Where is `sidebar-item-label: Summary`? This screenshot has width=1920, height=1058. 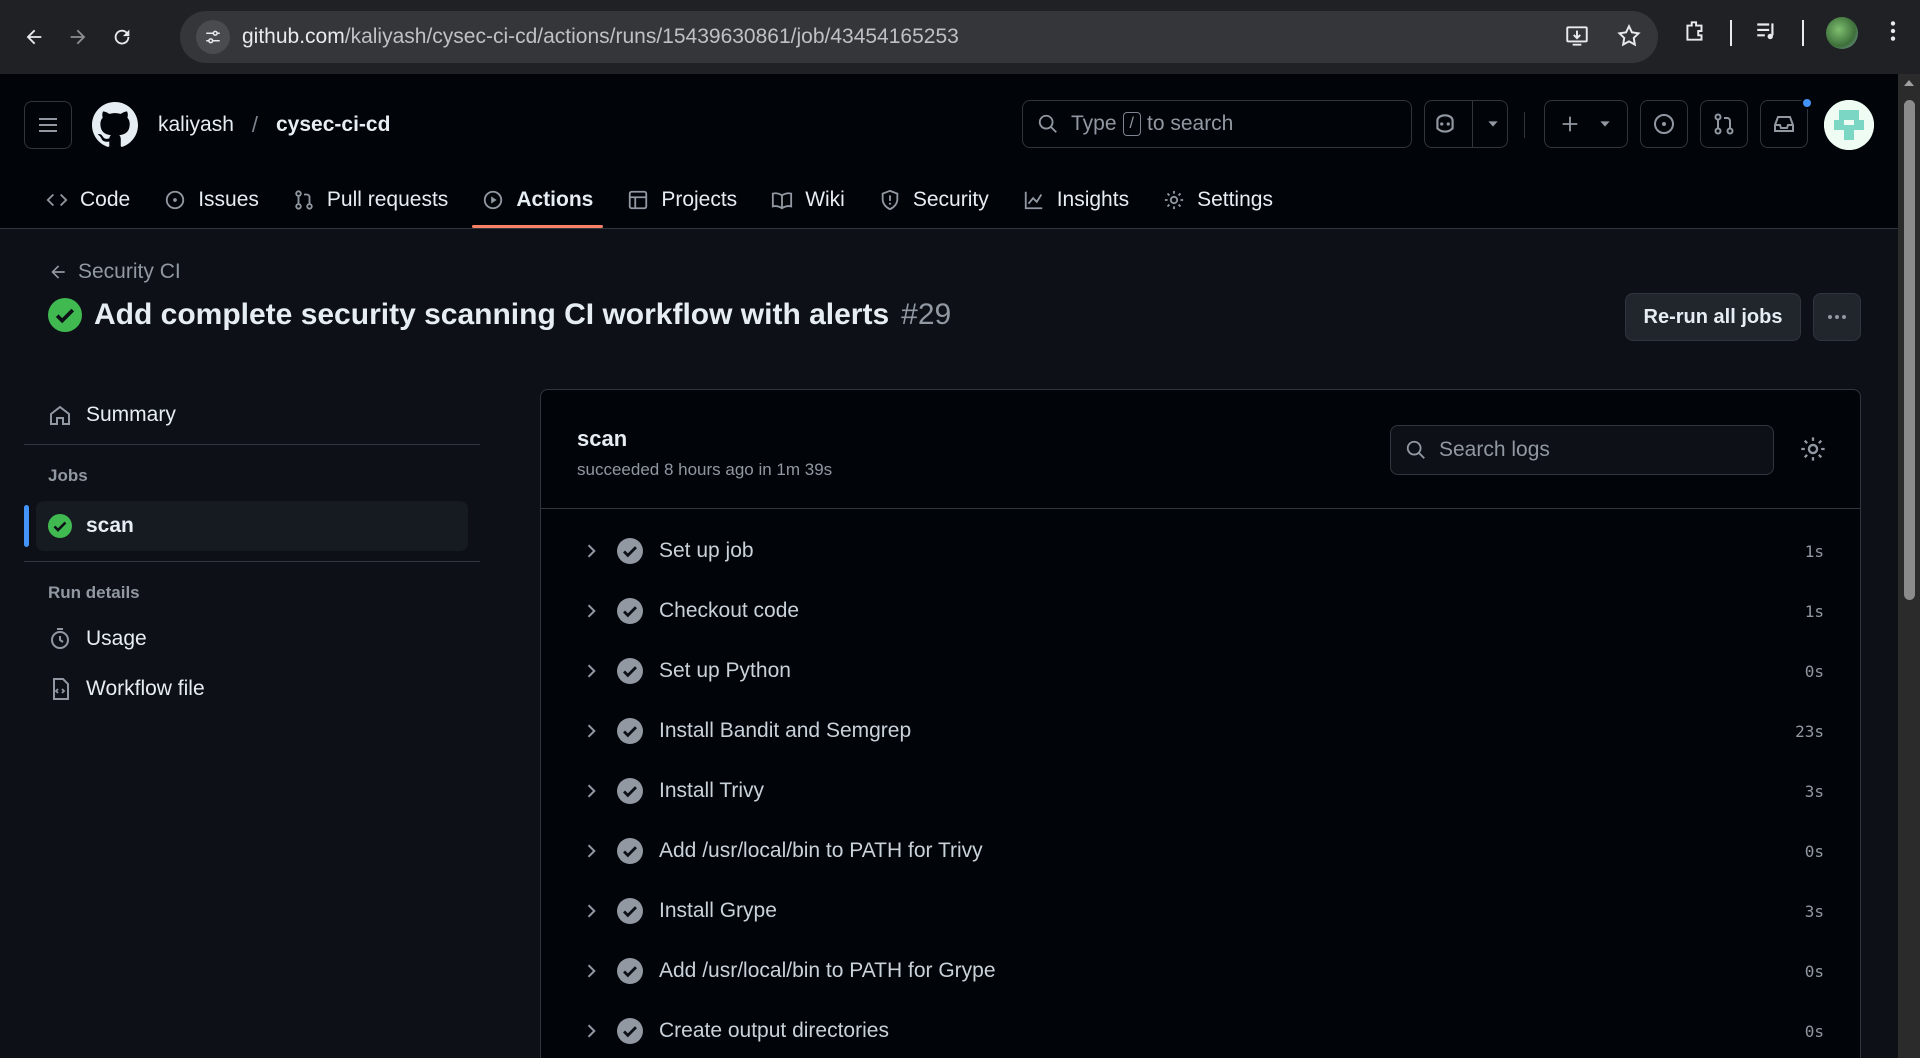
sidebar-item-label: Summary is located at coordinates (131, 414).